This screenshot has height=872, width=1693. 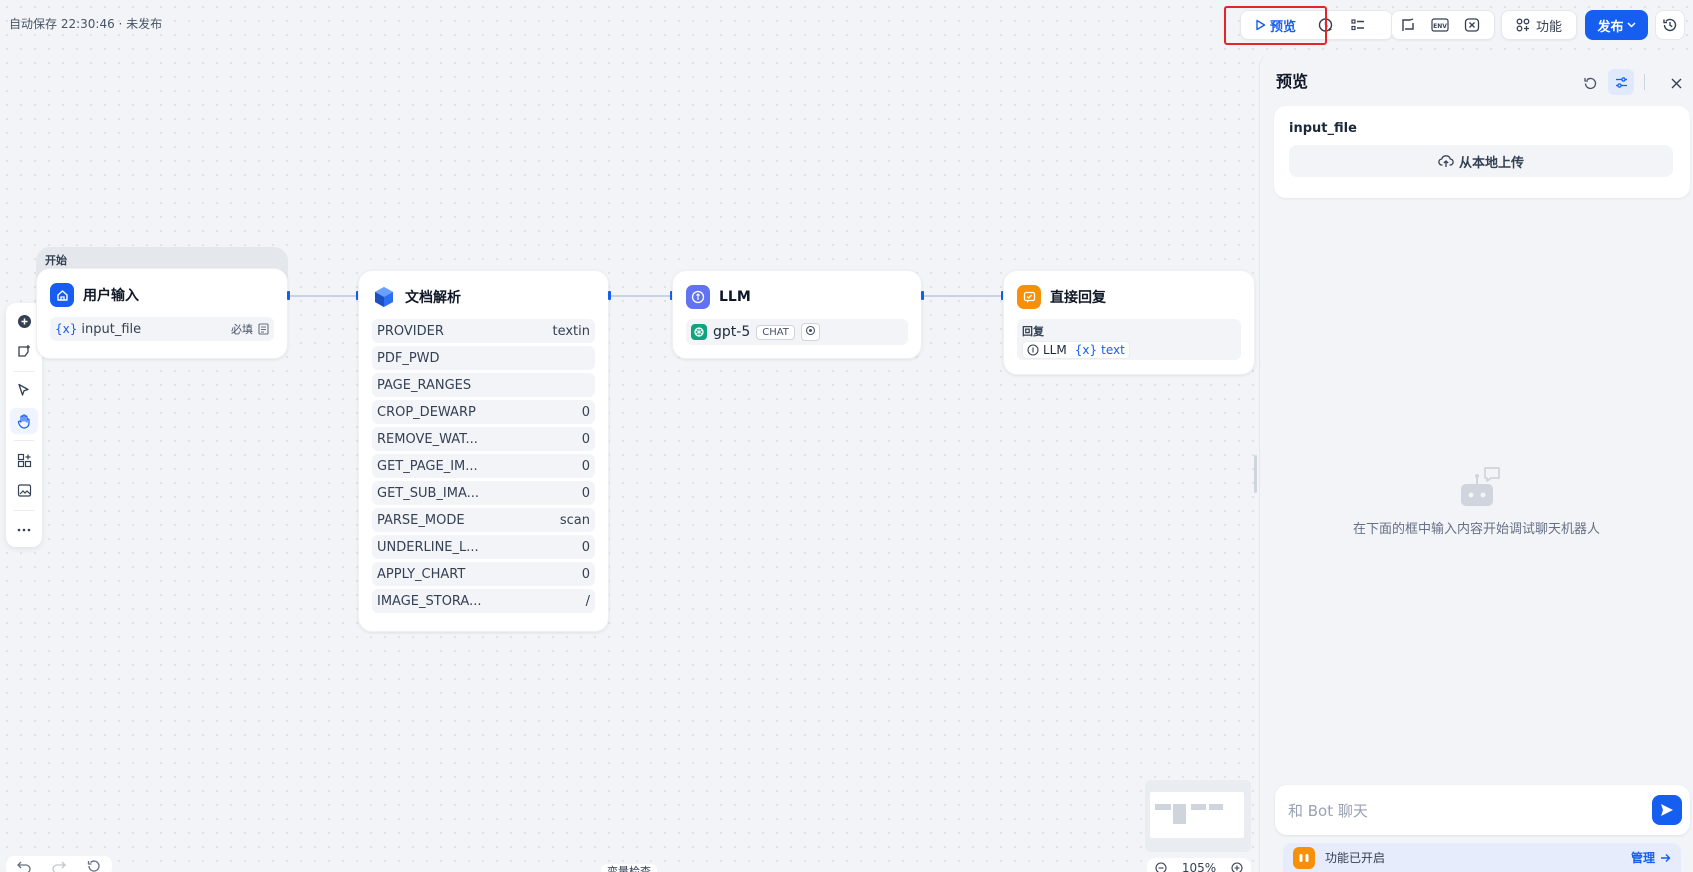 What do you see at coordinates (1113, 350) in the screenshot?
I see `ref-var-name: text` at bounding box center [1113, 350].